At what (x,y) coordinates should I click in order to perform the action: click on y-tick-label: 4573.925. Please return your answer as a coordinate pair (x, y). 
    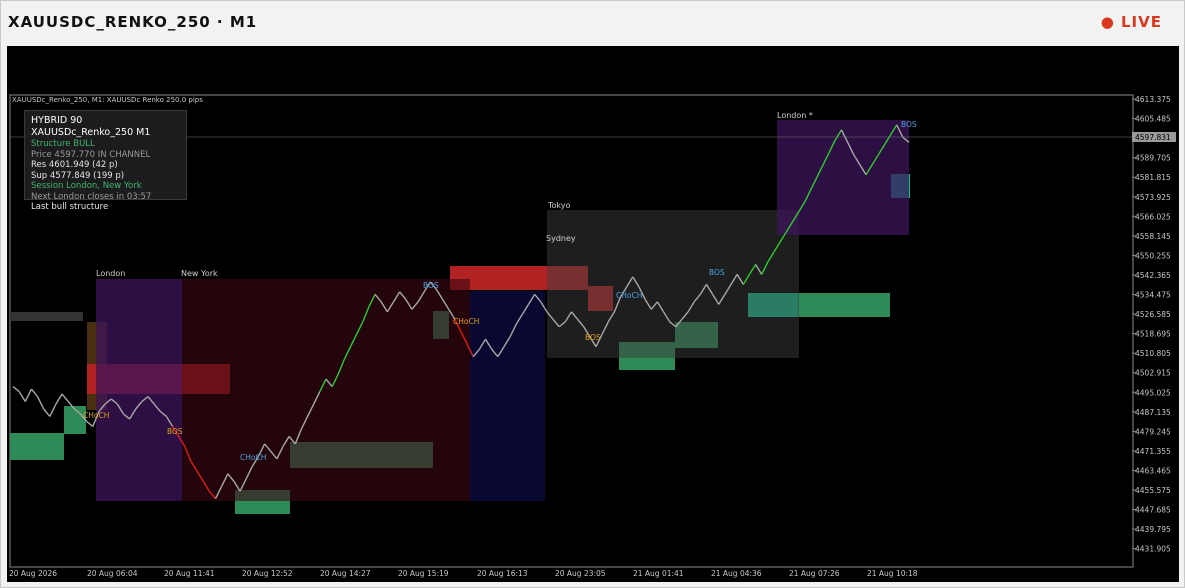
    Looking at the image, I should click on (1153, 197).